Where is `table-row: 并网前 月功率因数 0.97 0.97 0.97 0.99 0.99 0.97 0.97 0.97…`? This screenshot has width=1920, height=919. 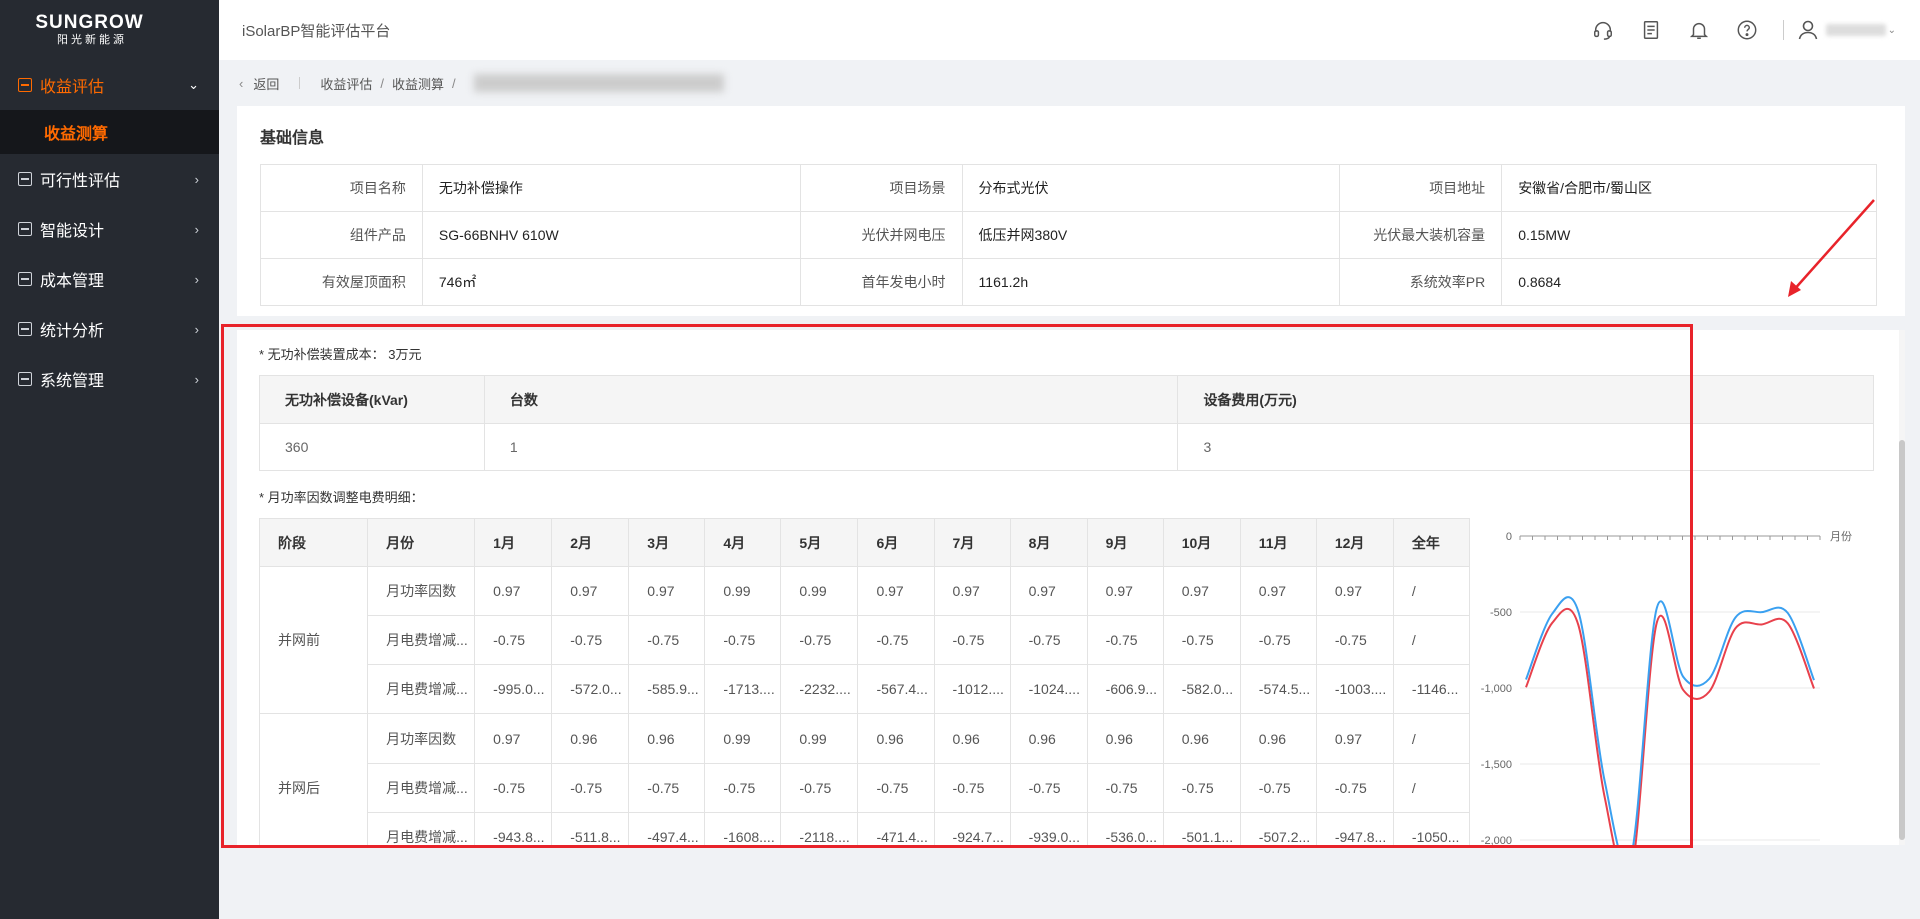 table-row: 并网前 月功率因数 0.97 0.97 0.97 0.99 0.99 0.97 0.97 0.97… is located at coordinates (864, 640).